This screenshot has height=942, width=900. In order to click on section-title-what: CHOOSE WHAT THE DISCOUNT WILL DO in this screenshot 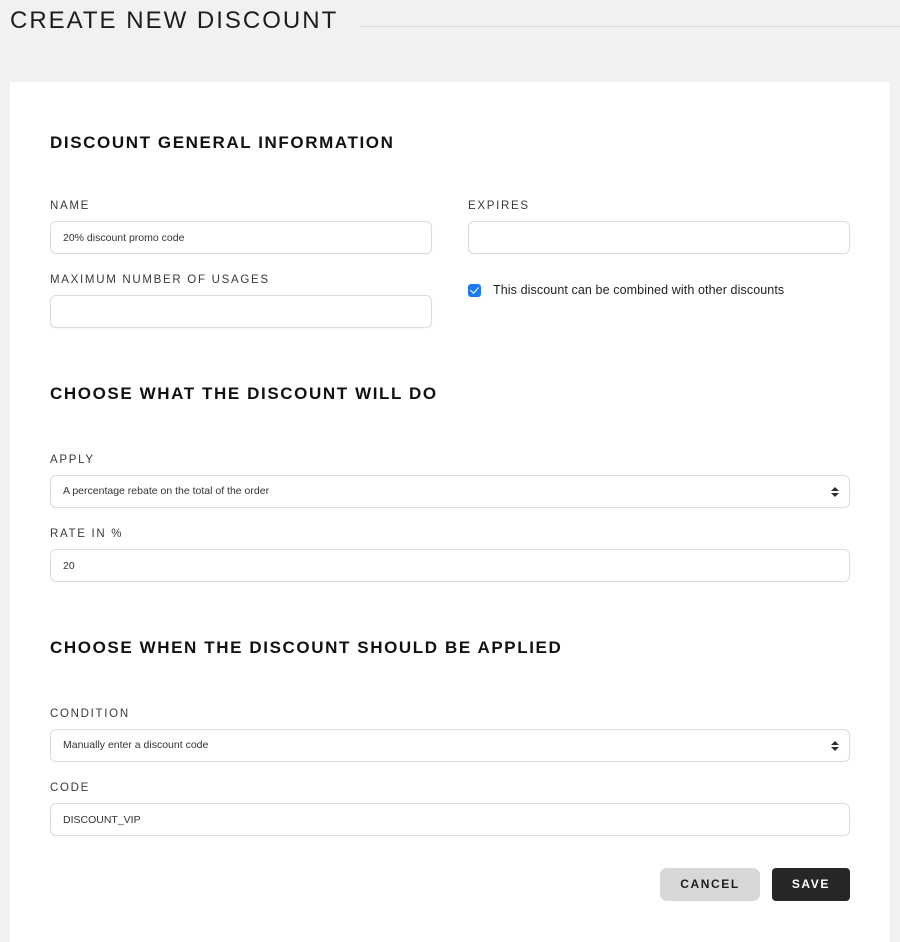, I will do `click(244, 393)`.